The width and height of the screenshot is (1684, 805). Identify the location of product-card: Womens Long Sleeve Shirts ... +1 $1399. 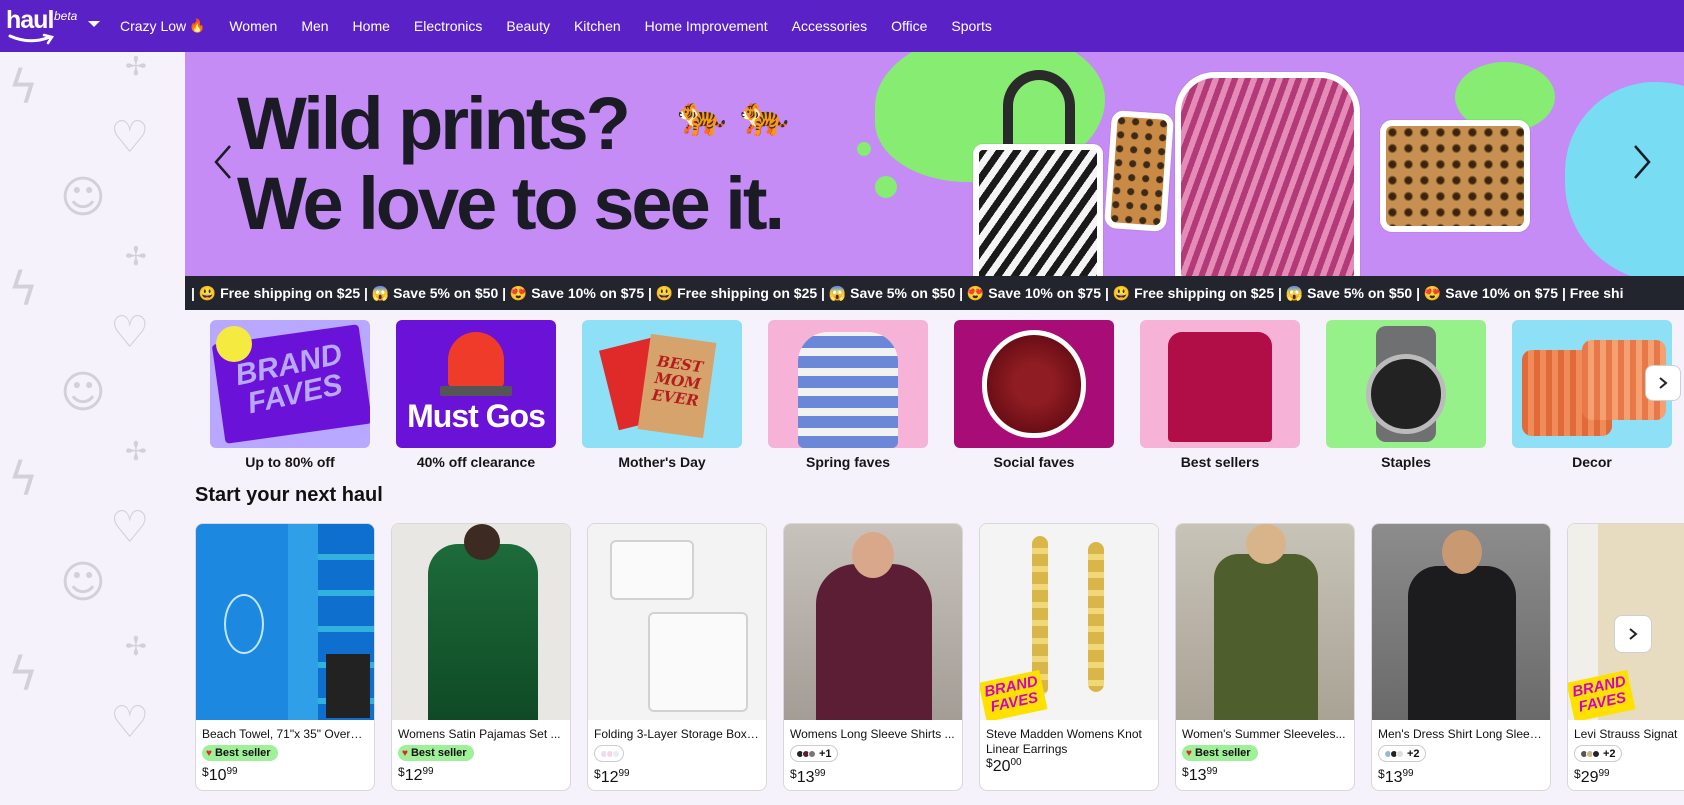
(873, 657).